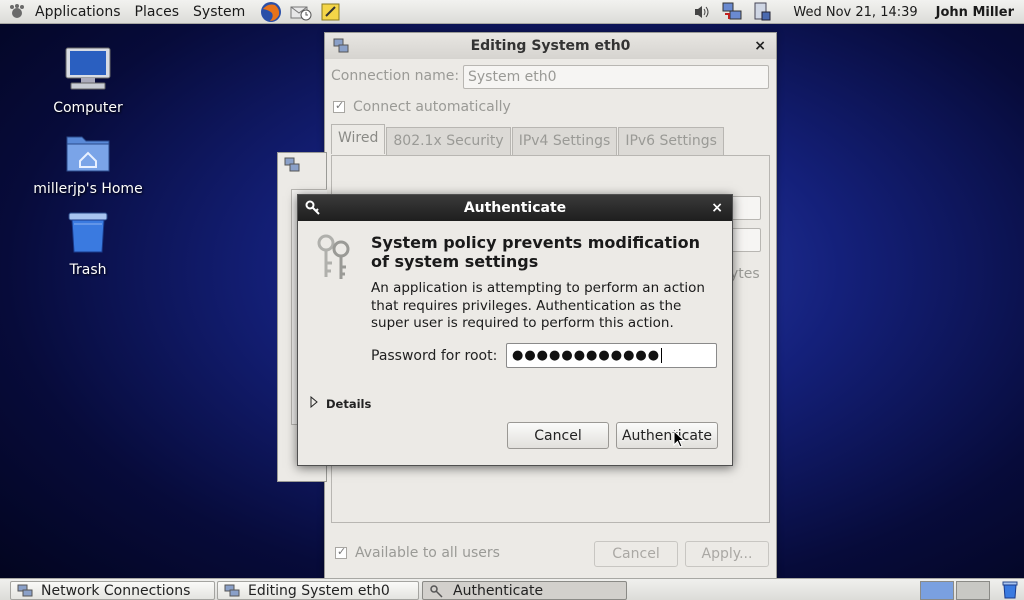 This screenshot has width=1024, height=600. What do you see at coordinates (271, 11) in the screenshot?
I see `firefox-icon` at bounding box center [271, 11].